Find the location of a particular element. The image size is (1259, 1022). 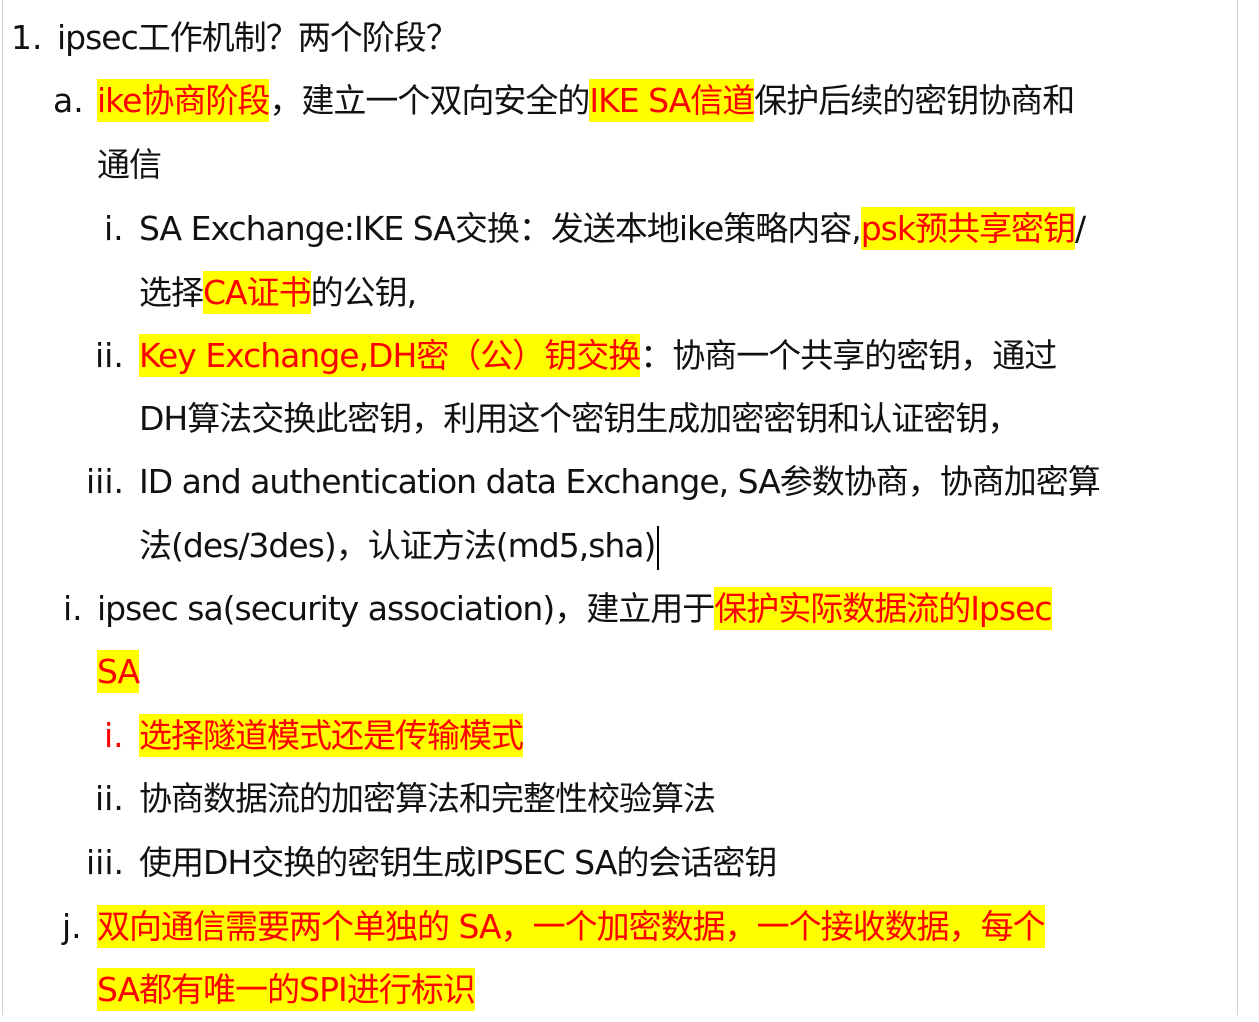

text-cursor is located at coordinates (658, 547).